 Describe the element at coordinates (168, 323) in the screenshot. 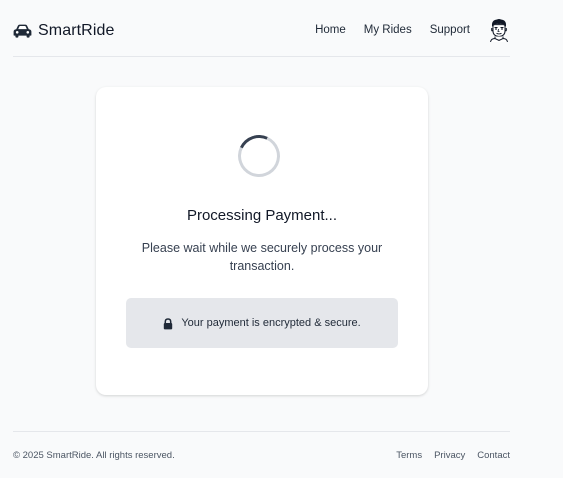

I see `lock-icon` at that location.